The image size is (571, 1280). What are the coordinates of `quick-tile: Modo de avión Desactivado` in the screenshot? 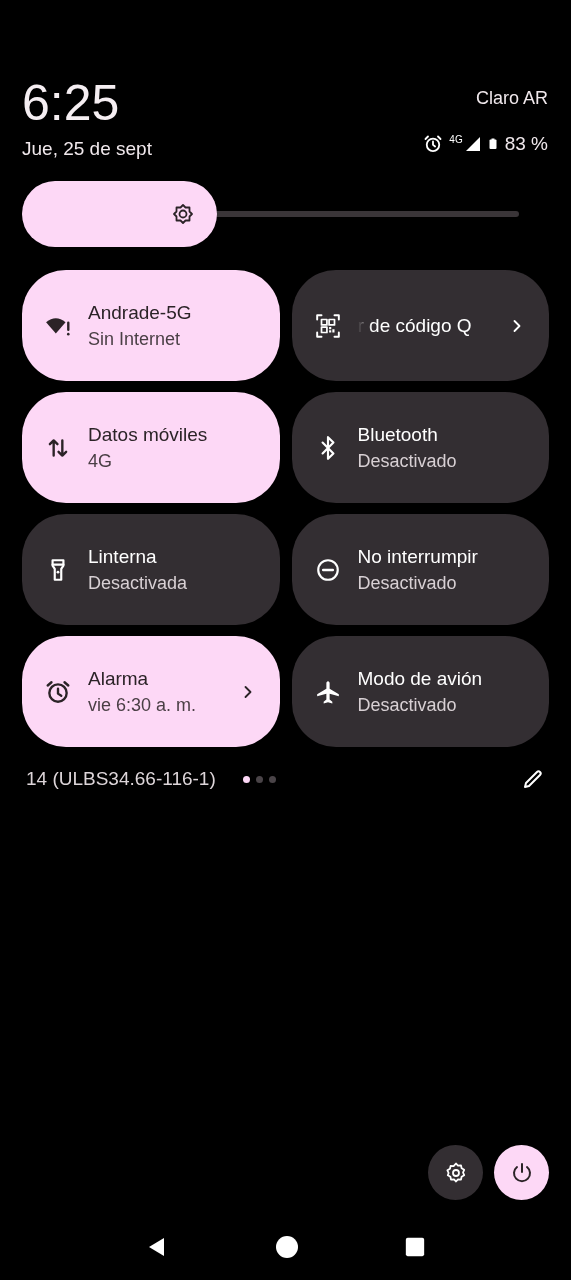 It's located at (420, 691).